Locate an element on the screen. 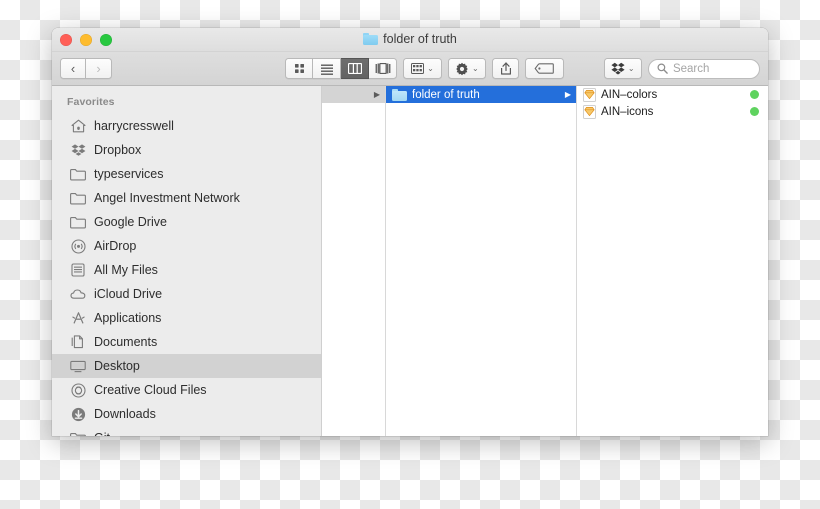 This screenshot has height=509, width=820. arrange-icon is located at coordinates (418, 68).